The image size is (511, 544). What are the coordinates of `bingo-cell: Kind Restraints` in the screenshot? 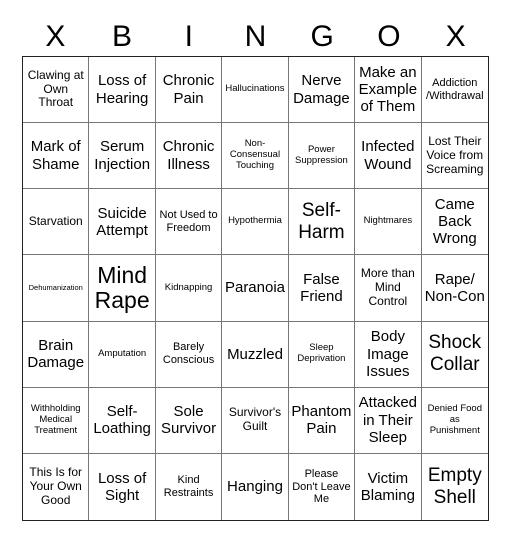 It's located at (189, 486).